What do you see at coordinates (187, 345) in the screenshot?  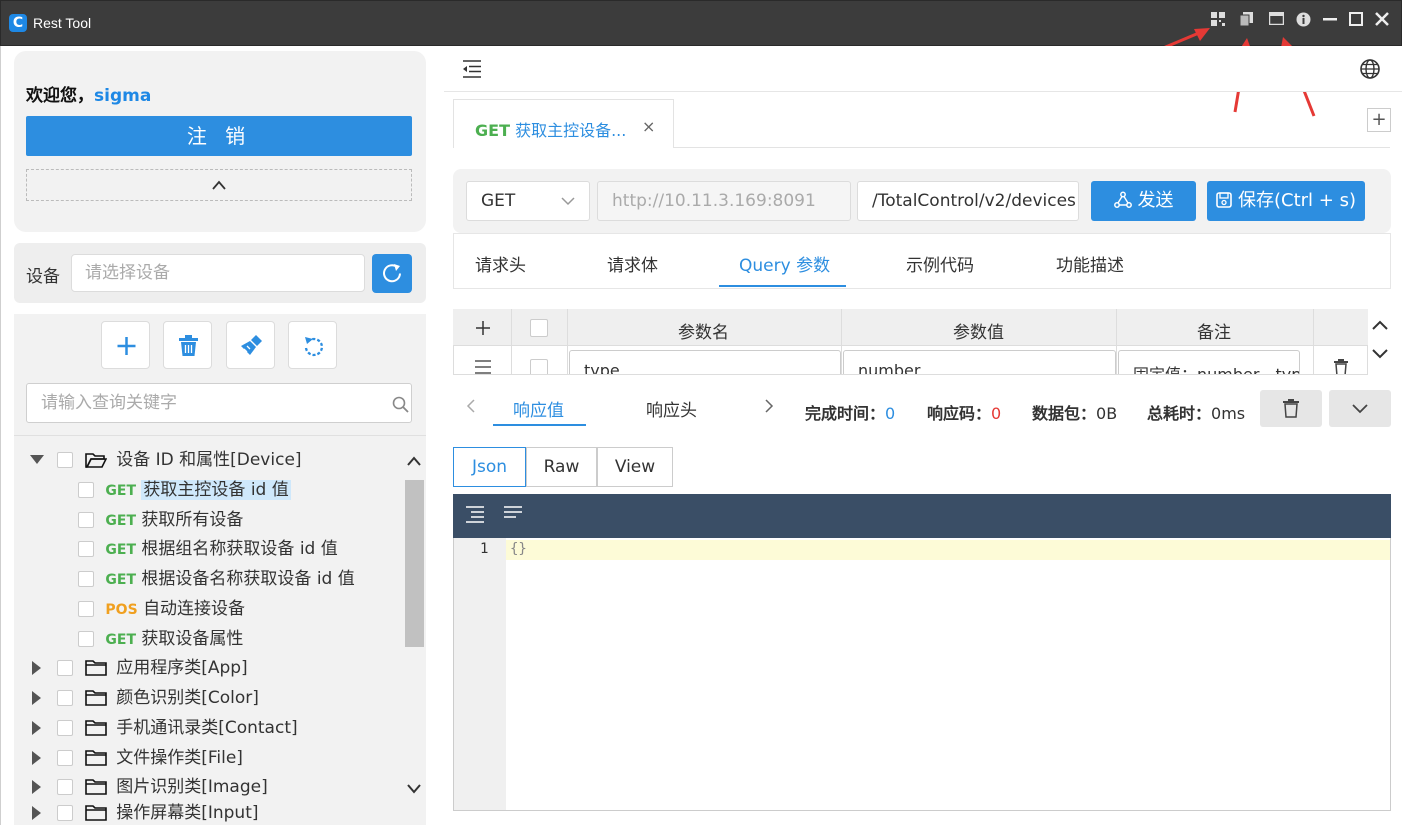 I see `delete-button` at bounding box center [187, 345].